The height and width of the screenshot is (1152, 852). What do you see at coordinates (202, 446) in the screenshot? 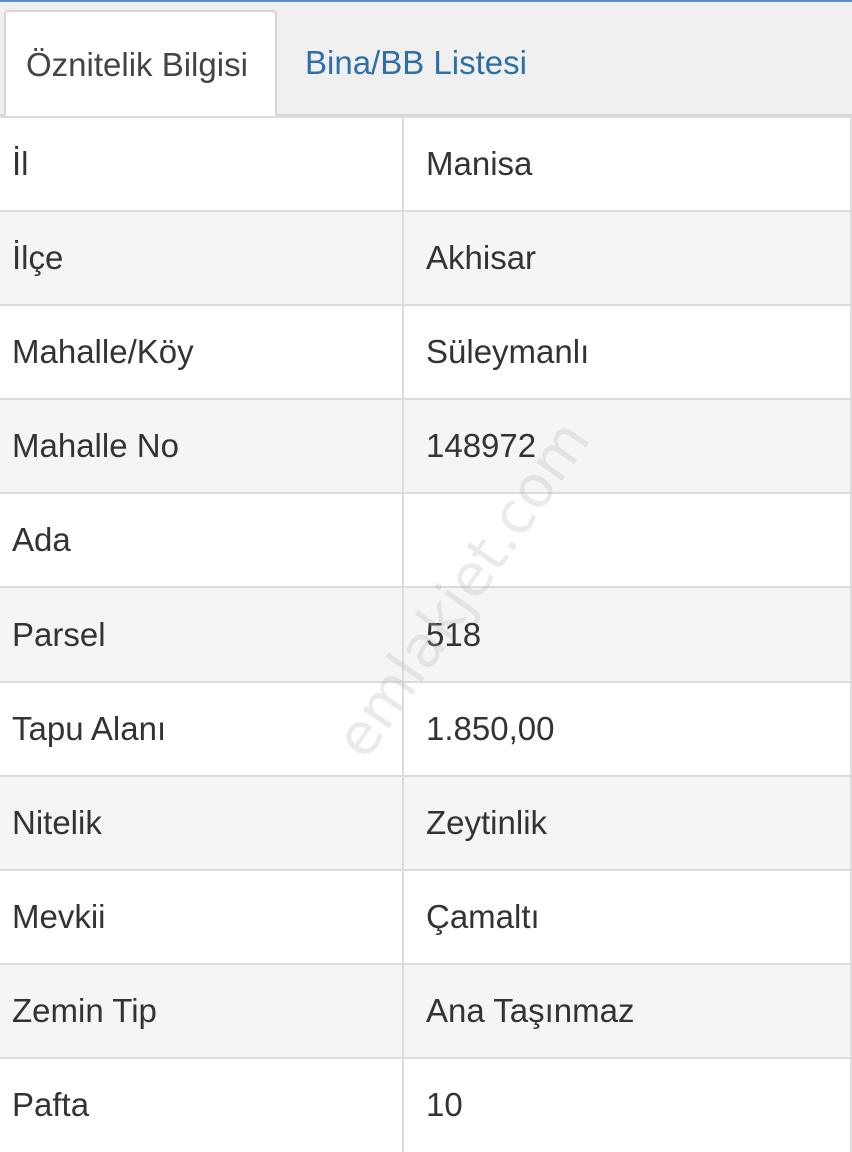
I see `attribute-label: Mahalle No` at bounding box center [202, 446].